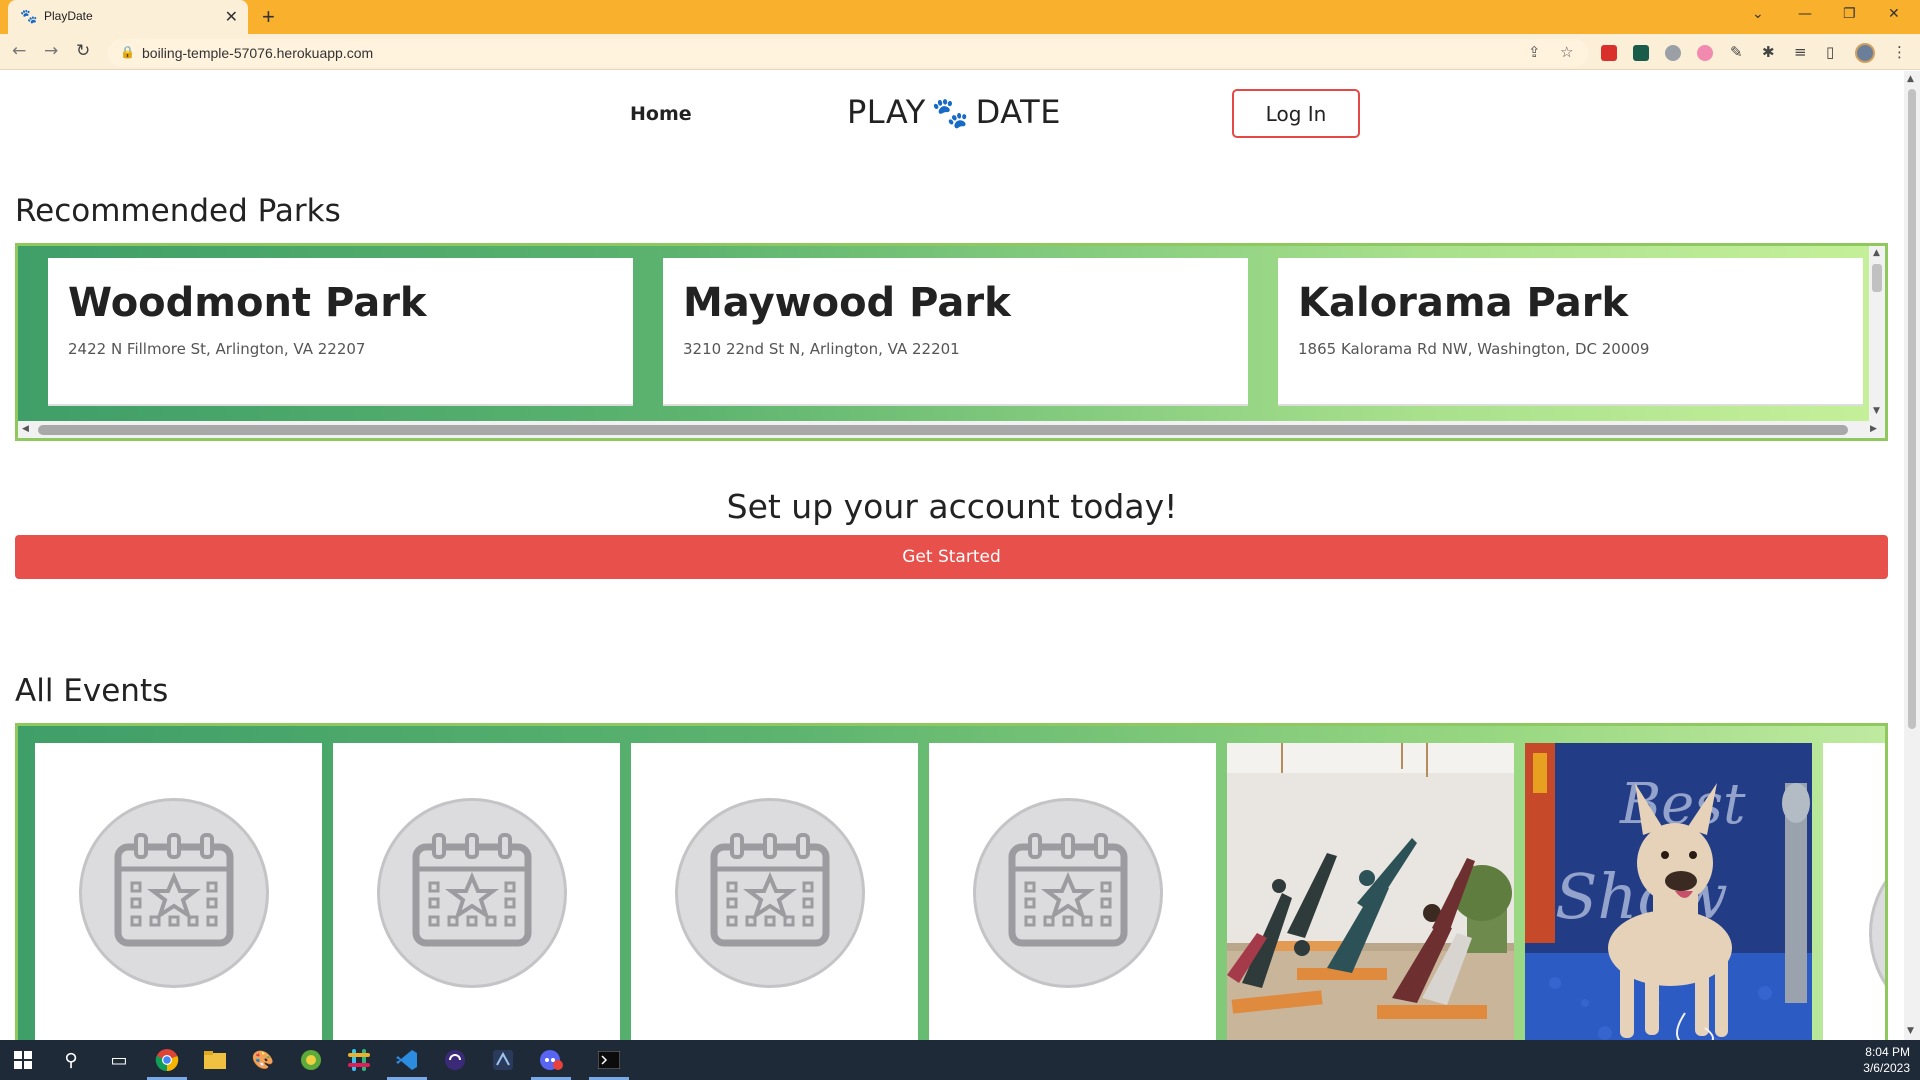  Describe the element at coordinates (1463, 303) in the screenshot. I see `park-name: Kalorama Park` at that location.